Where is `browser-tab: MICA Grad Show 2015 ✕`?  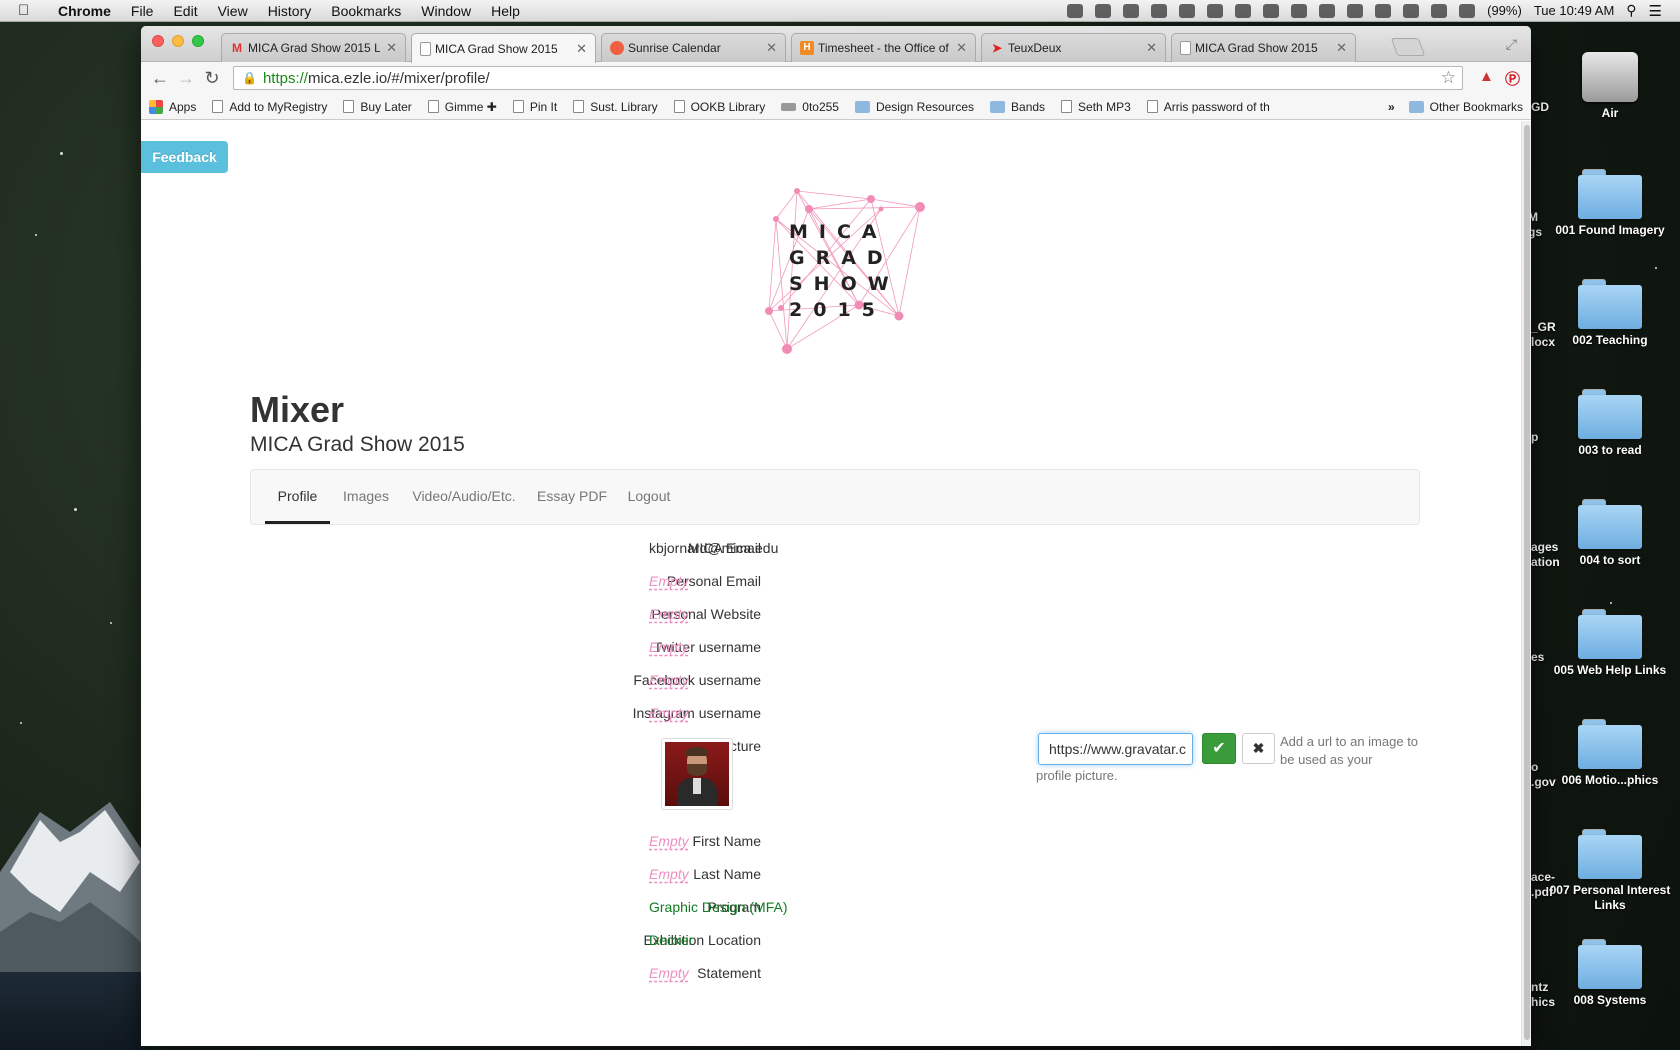
browser-tab: MICA Grad Show 2015 ✕ is located at coordinates (1263, 47).